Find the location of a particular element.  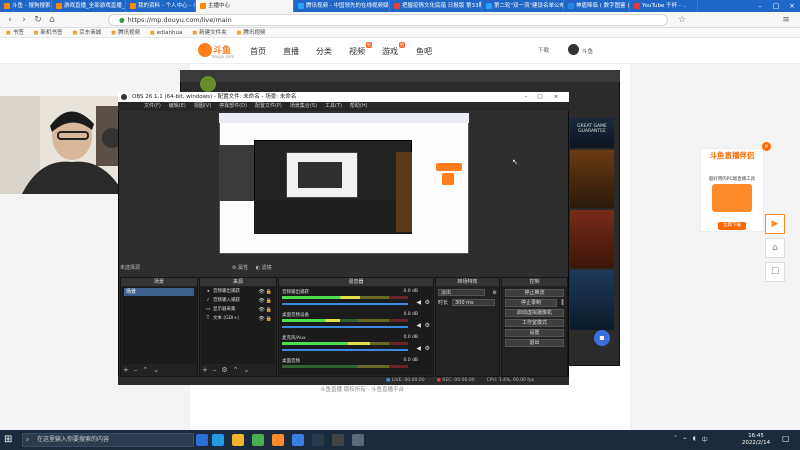

browser-tab: 把握疫情文化底蕴 日报版 第33期 is located at coordinates (436, 6).